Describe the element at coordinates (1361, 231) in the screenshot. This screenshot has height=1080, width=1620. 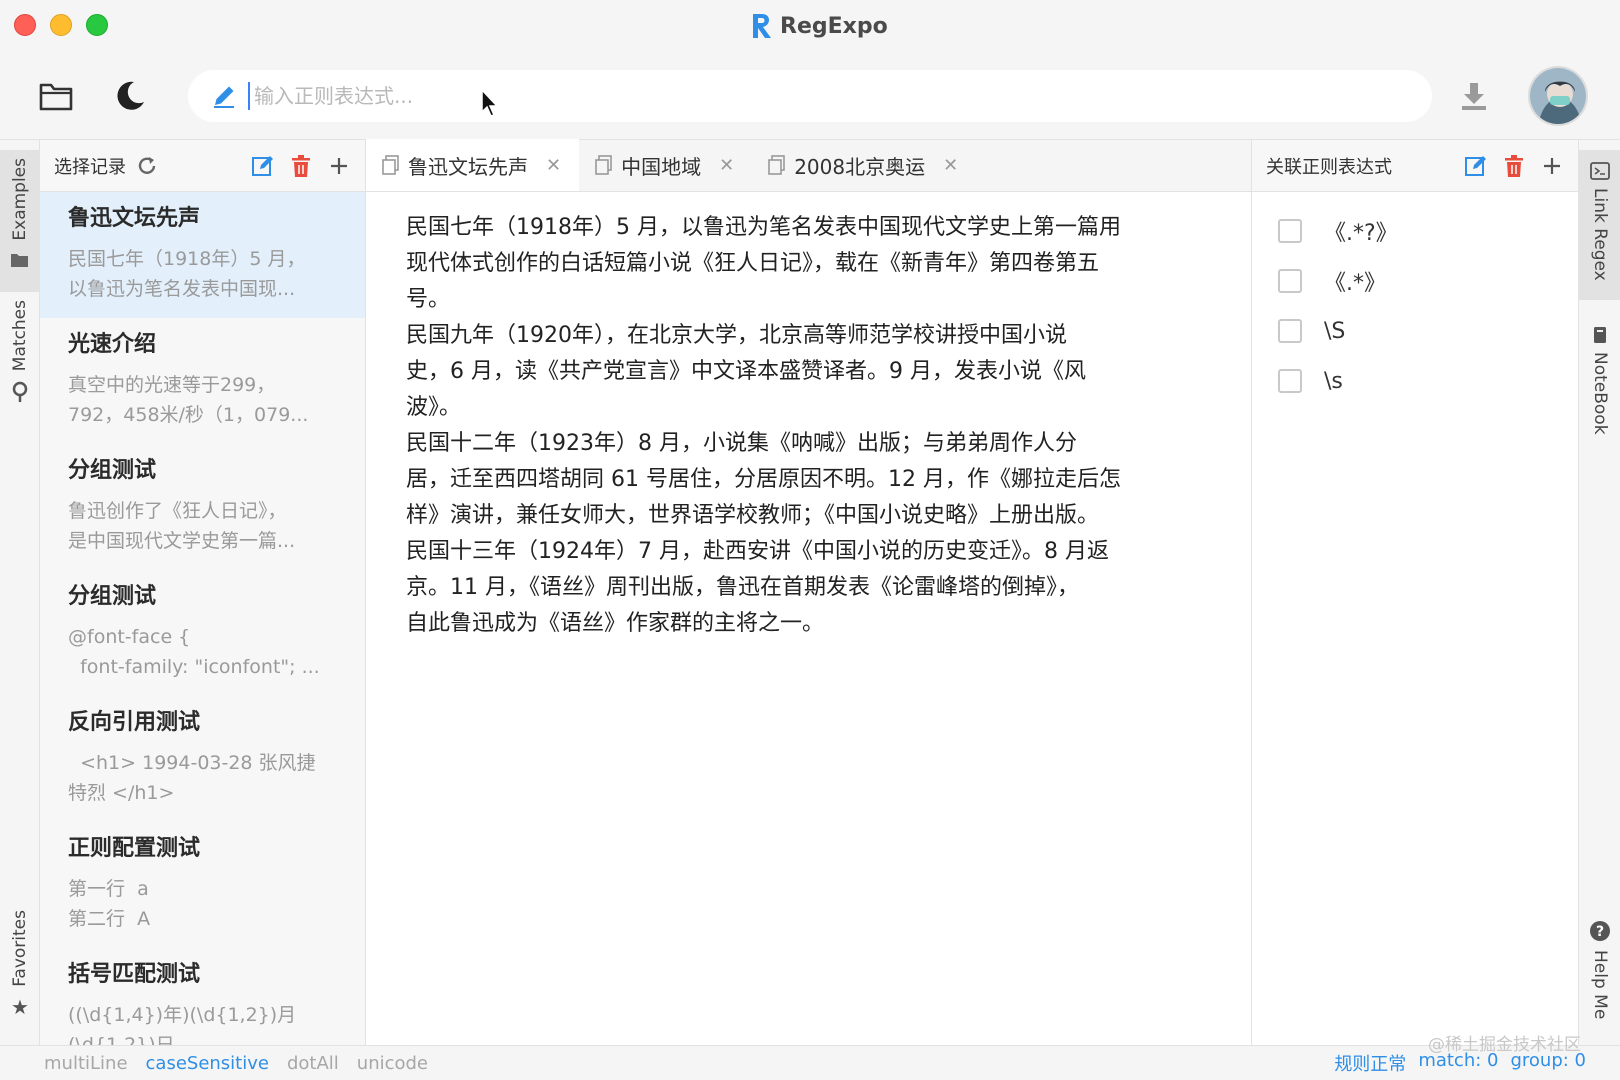
I see `regex-label: 《.*?》` at that location.